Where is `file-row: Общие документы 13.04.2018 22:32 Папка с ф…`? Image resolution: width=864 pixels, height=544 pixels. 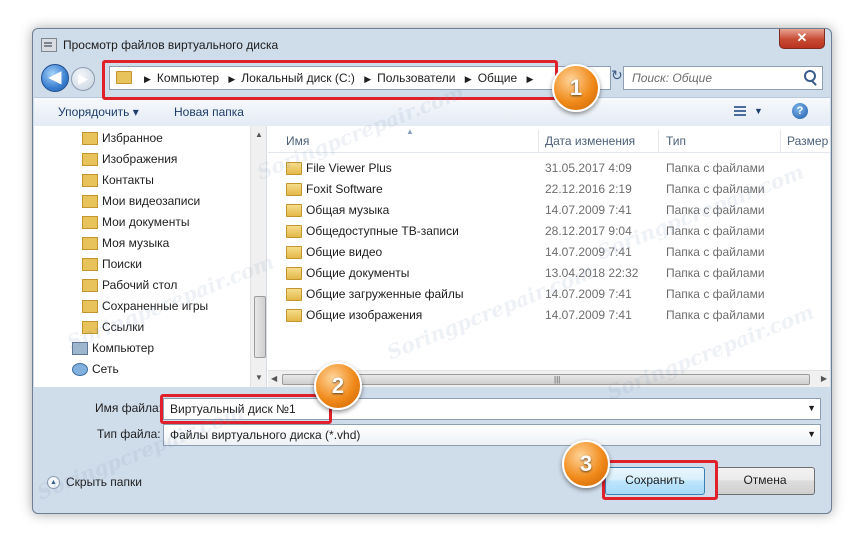 file-row: Общие документы 13.04.2018 22:32 Папка с ф… is located at coordinates (549, 272).